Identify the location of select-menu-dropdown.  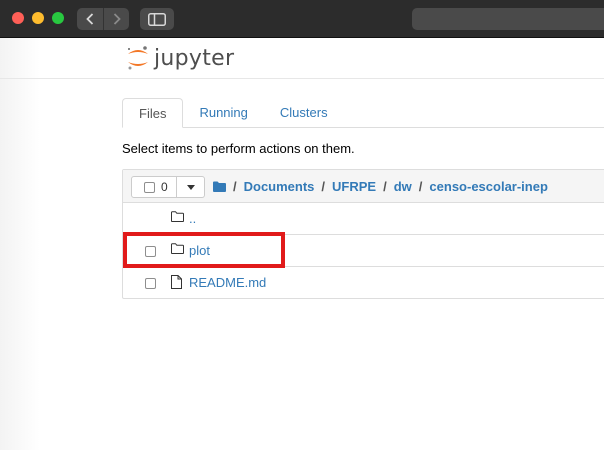
(191, 187).